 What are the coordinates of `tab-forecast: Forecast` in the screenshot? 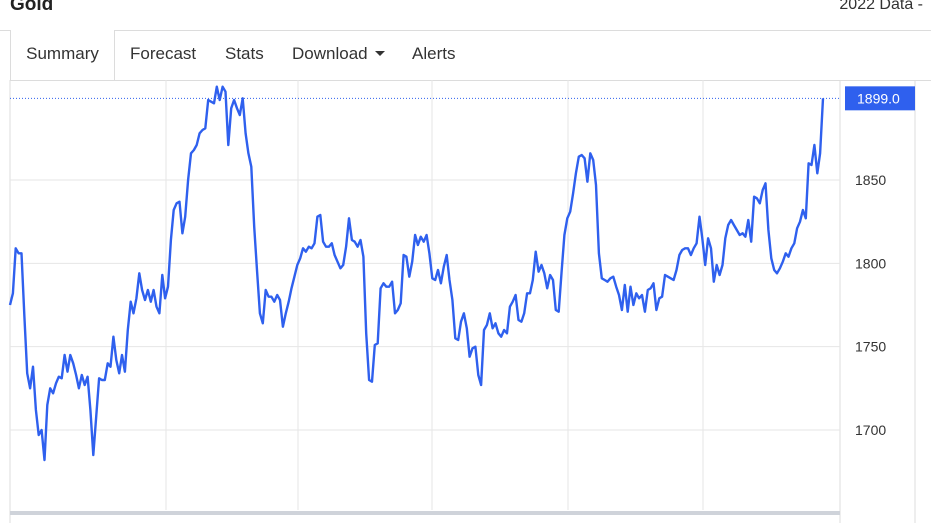 It's located at (163, 54).